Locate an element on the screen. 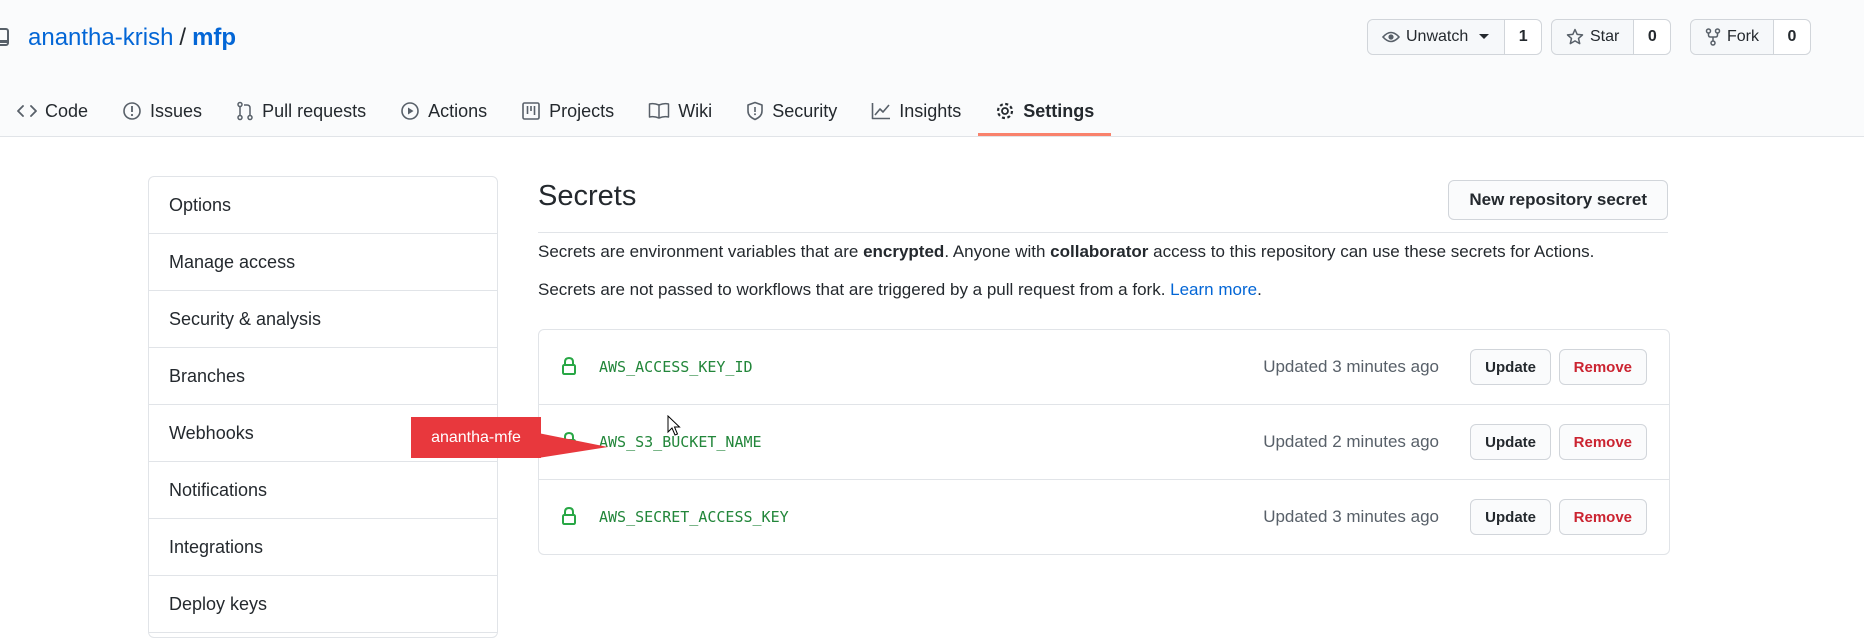 This screenshot has width=1864, height=638. forks-count: 0 is located at coordinates (1792, 37).